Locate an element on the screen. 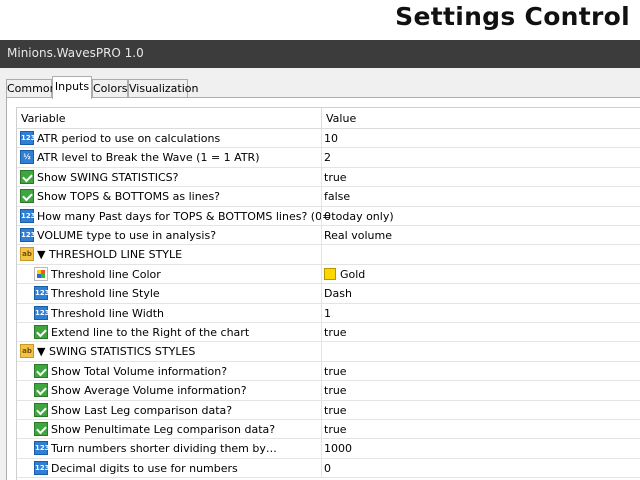  parameter-row: Show SWING STATISTICS? true is located at coordinates (328, 177).